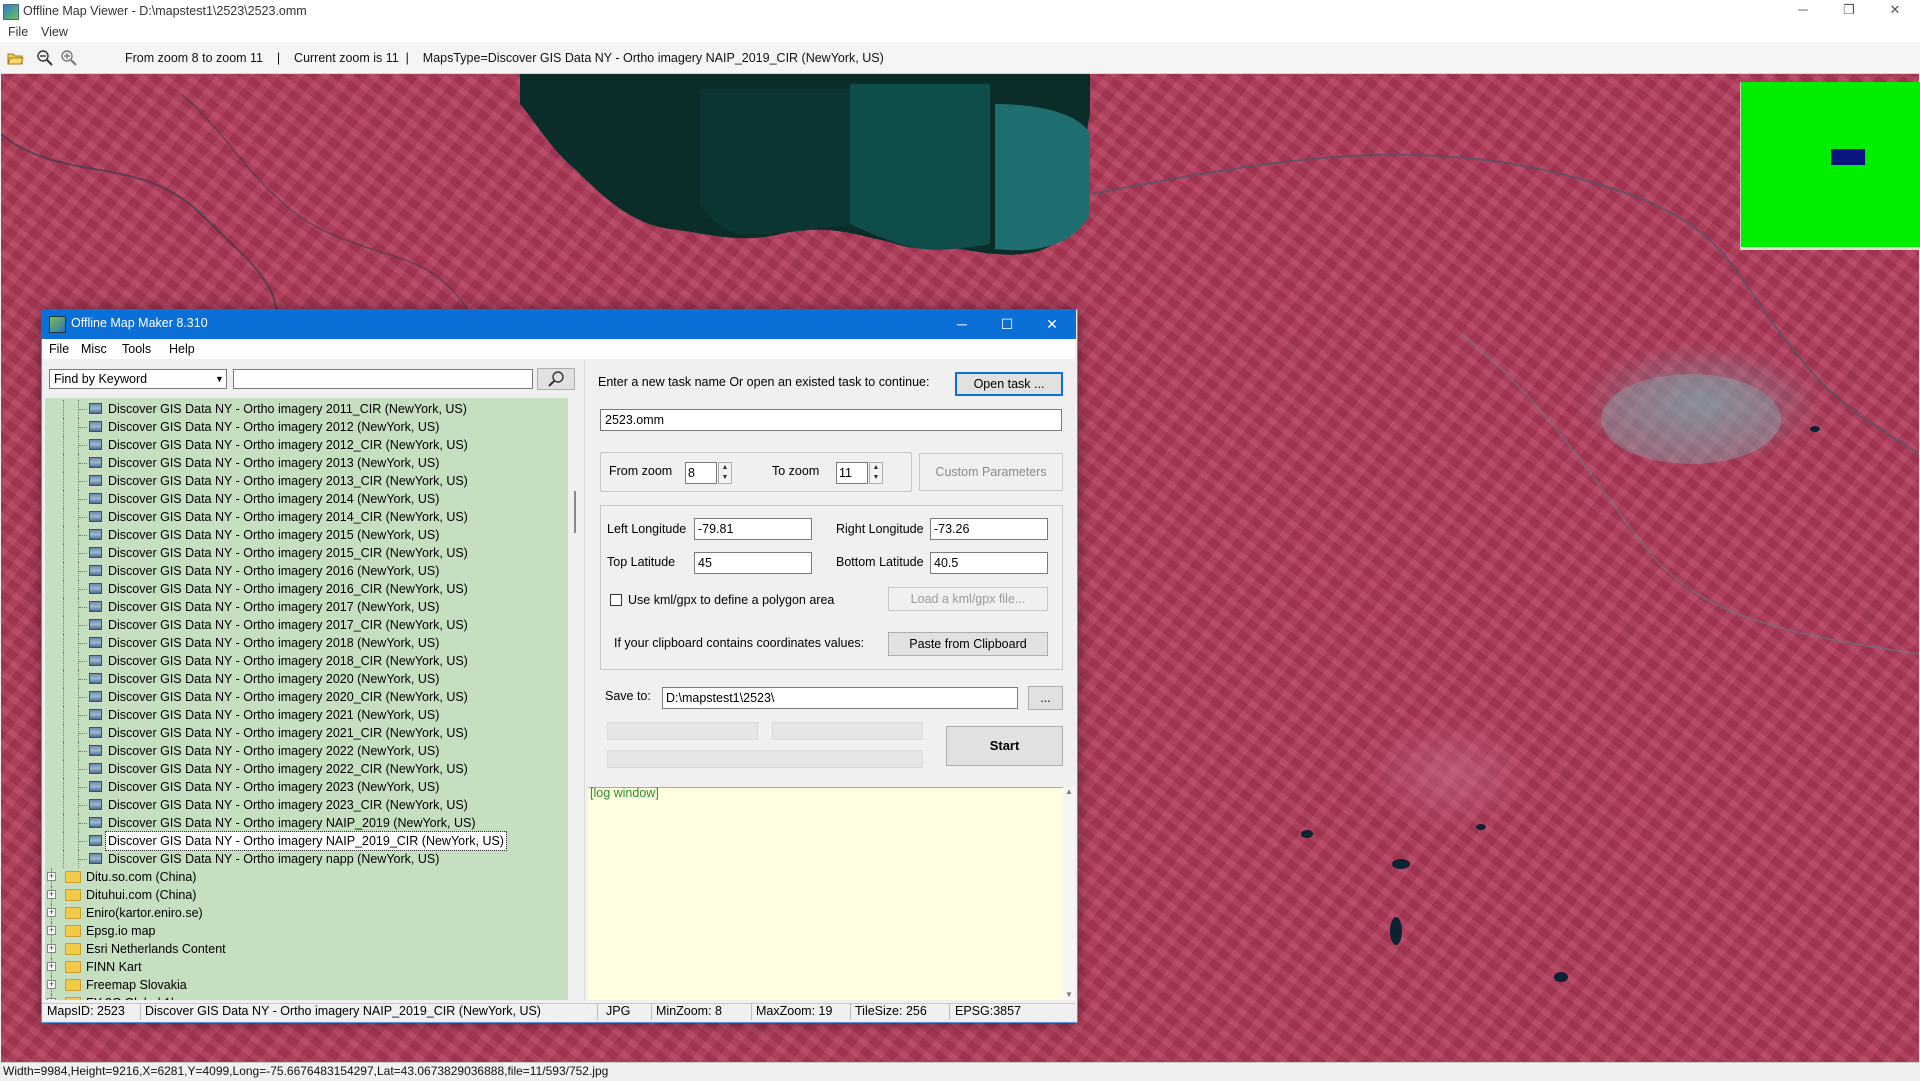 Image resolution: width=1920 pixels, height=1081 pixels. What do you see at coordinates (1849, 11) in the screenshot?
I see `maximize-button: ❐` at bounding box center [1849, 11].